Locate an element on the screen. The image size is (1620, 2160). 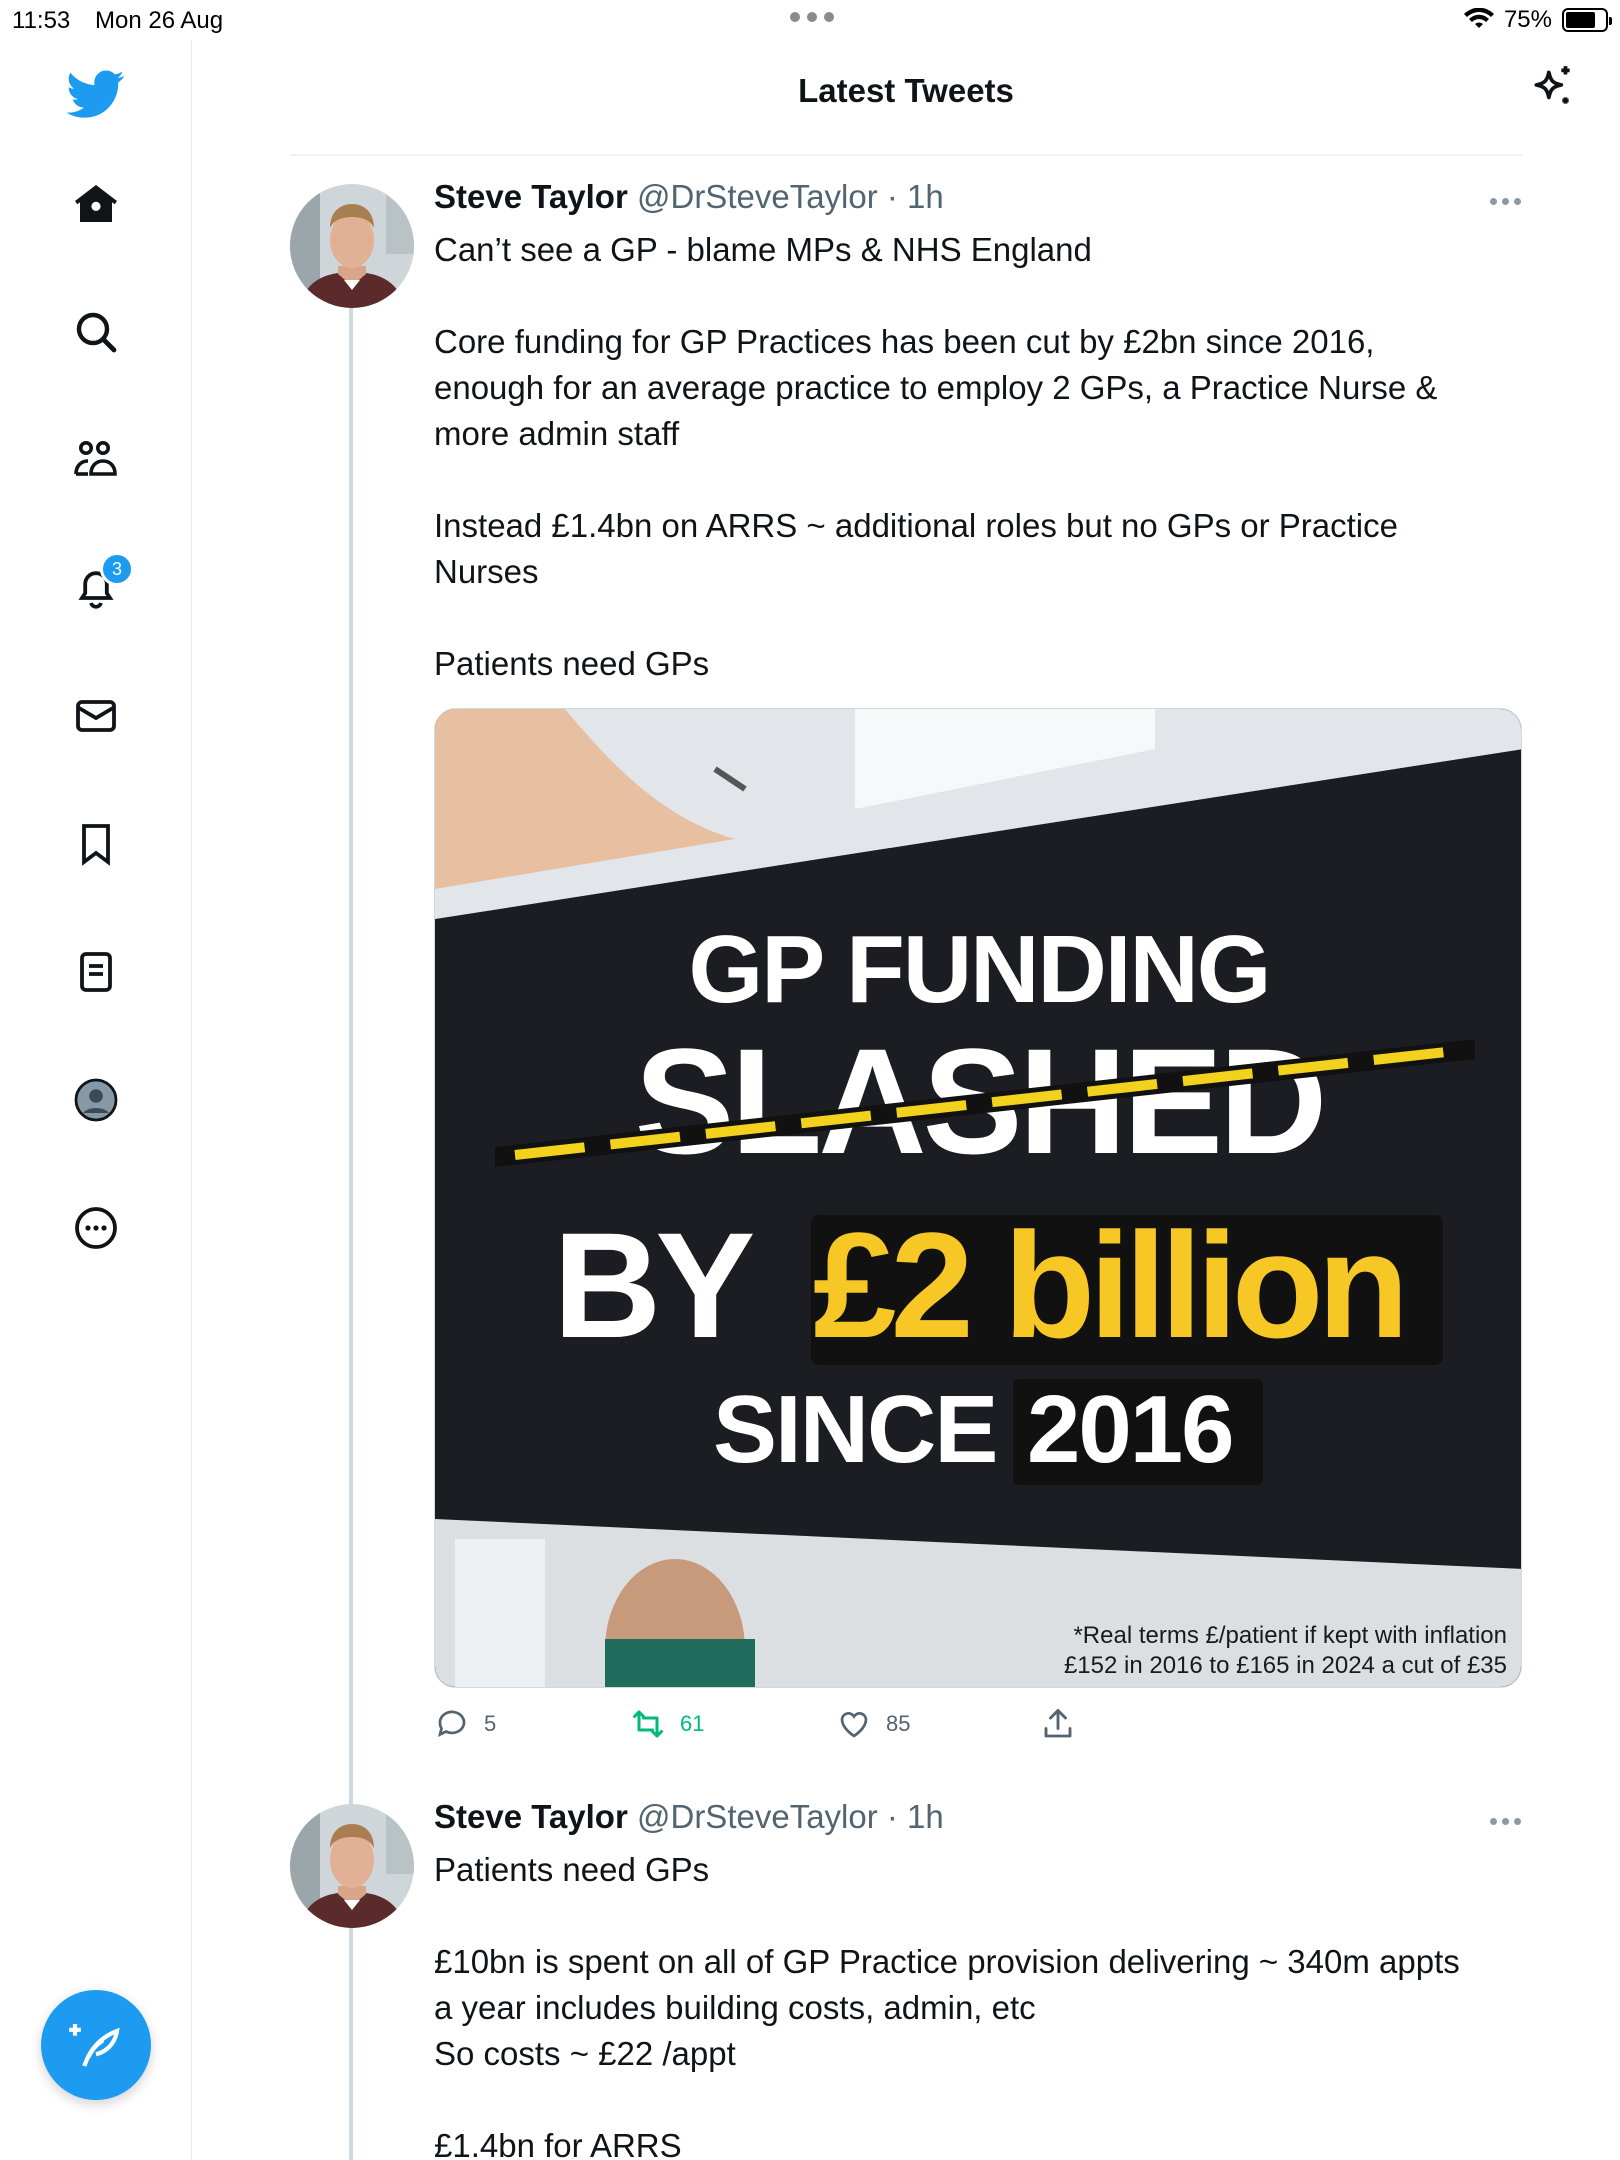
battery-icon is located at coordinates (1587, 20).